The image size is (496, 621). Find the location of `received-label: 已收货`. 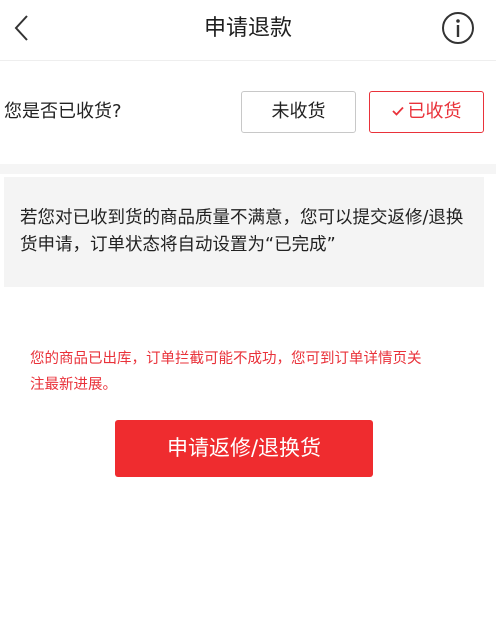

received-label: 已收货 is located at coordinates (434, 111).